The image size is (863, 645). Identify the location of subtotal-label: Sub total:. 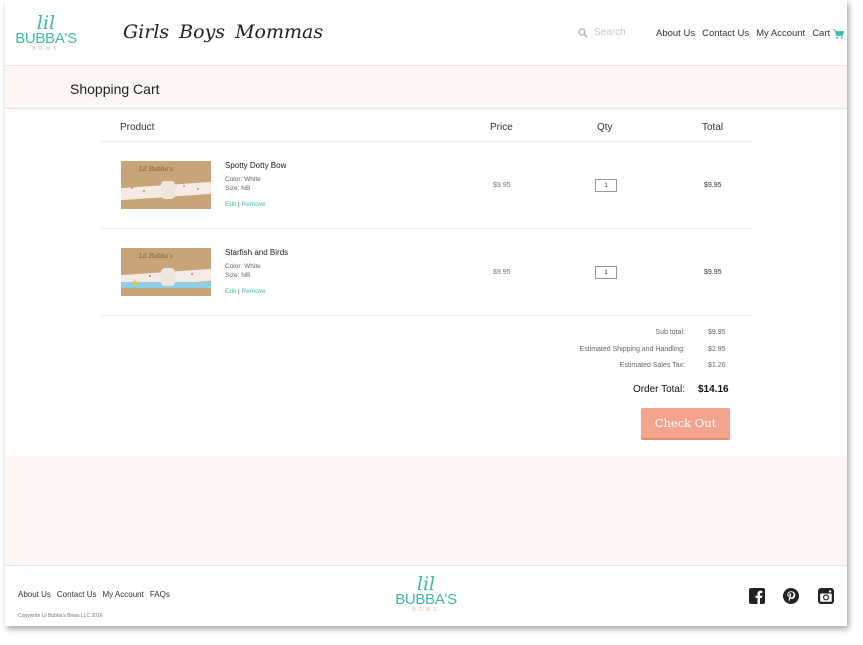
(670, 332).